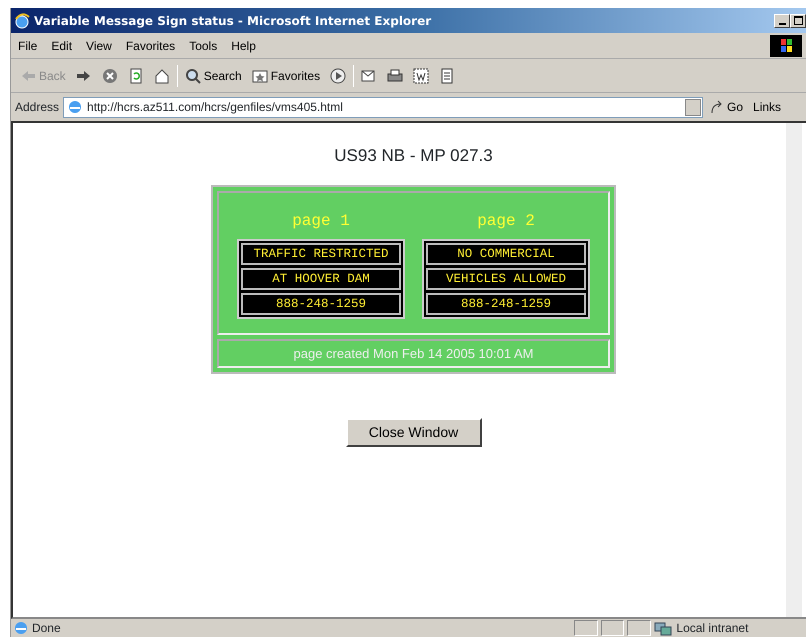 The width and height of the screenshot is (806, 637). Describe the element at coordinates (213, 75) in the screenshot. I see `search-button: Search` at that location.